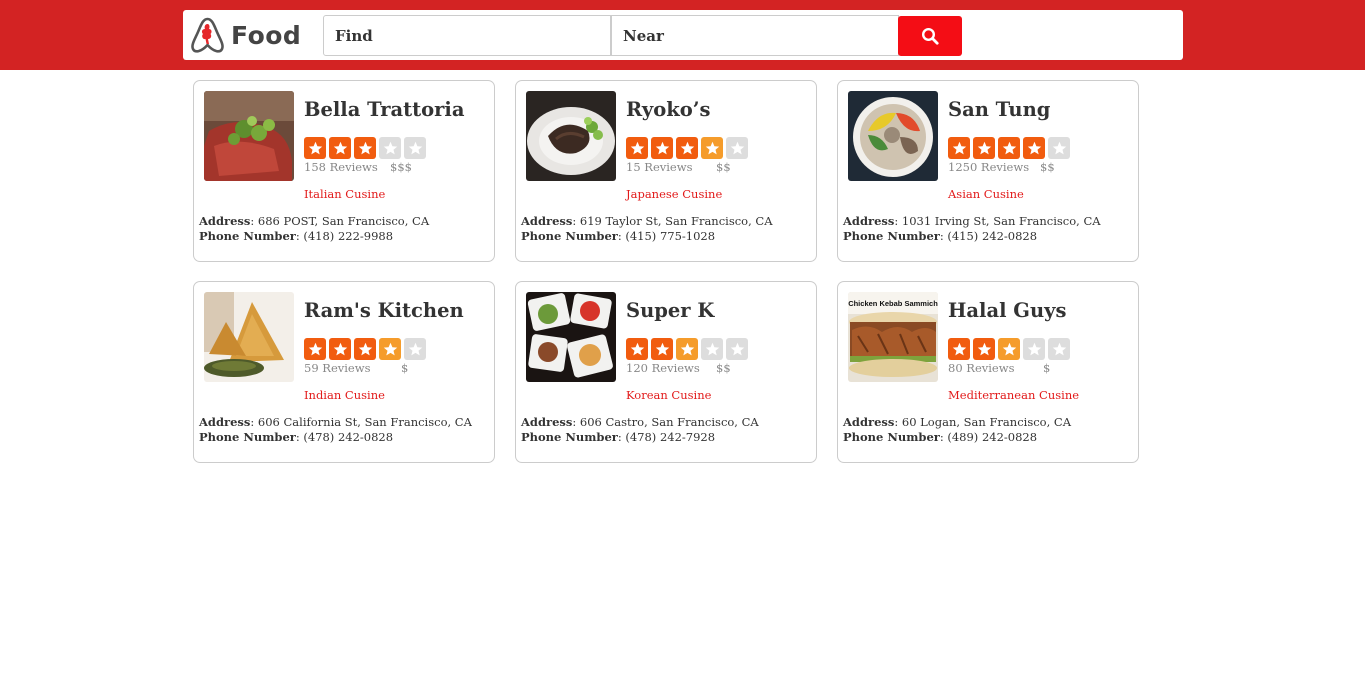 The width and height of the screenshot is (1365, 677). Describe the element at coordinates (296, 236) in the screenshot. I see `phone-line: Phone Number: (418) 222-9988` at that location.